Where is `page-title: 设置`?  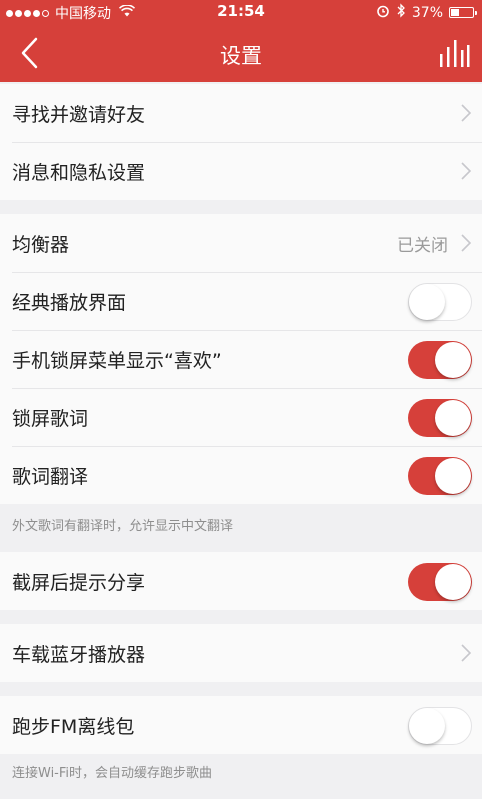 page-title: 设置 is located at coordinates (241, 56).